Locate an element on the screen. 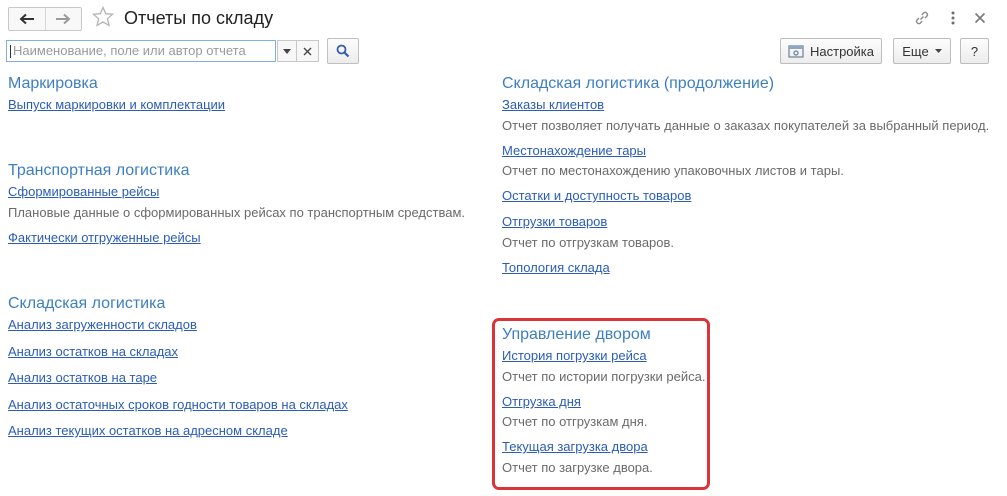 This screenshot has width=1007, height=496. link-icon is located at coordinates (922, 18).